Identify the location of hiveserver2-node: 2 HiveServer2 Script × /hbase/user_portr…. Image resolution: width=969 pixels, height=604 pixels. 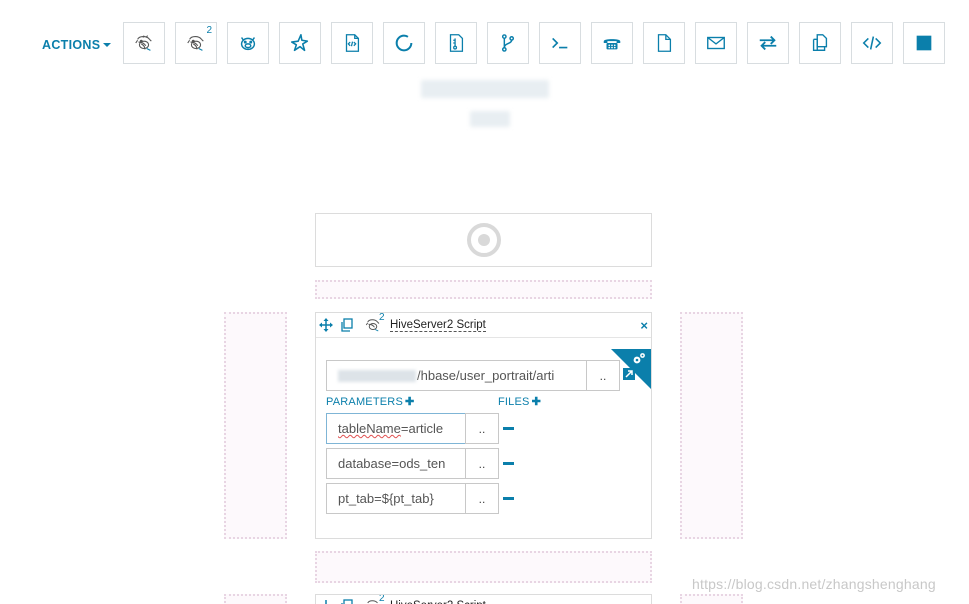
(483, 425).